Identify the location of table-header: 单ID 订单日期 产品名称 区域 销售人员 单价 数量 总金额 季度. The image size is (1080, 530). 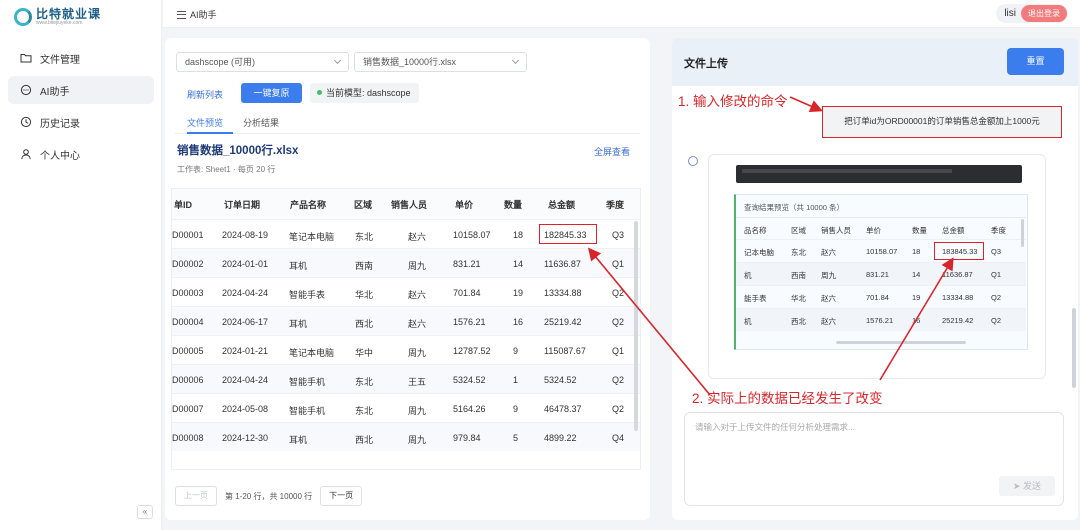
(406, 204).